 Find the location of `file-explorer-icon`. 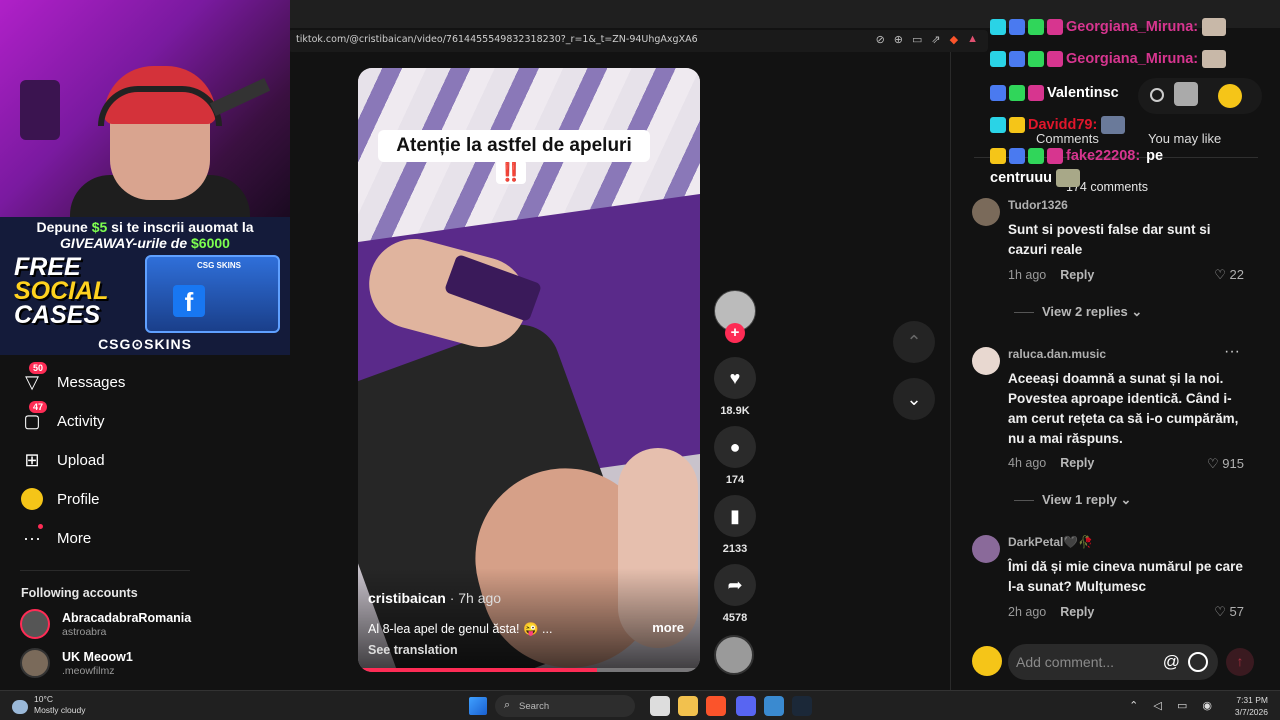

file-explorer-icon is located at coordinates (660, 706).